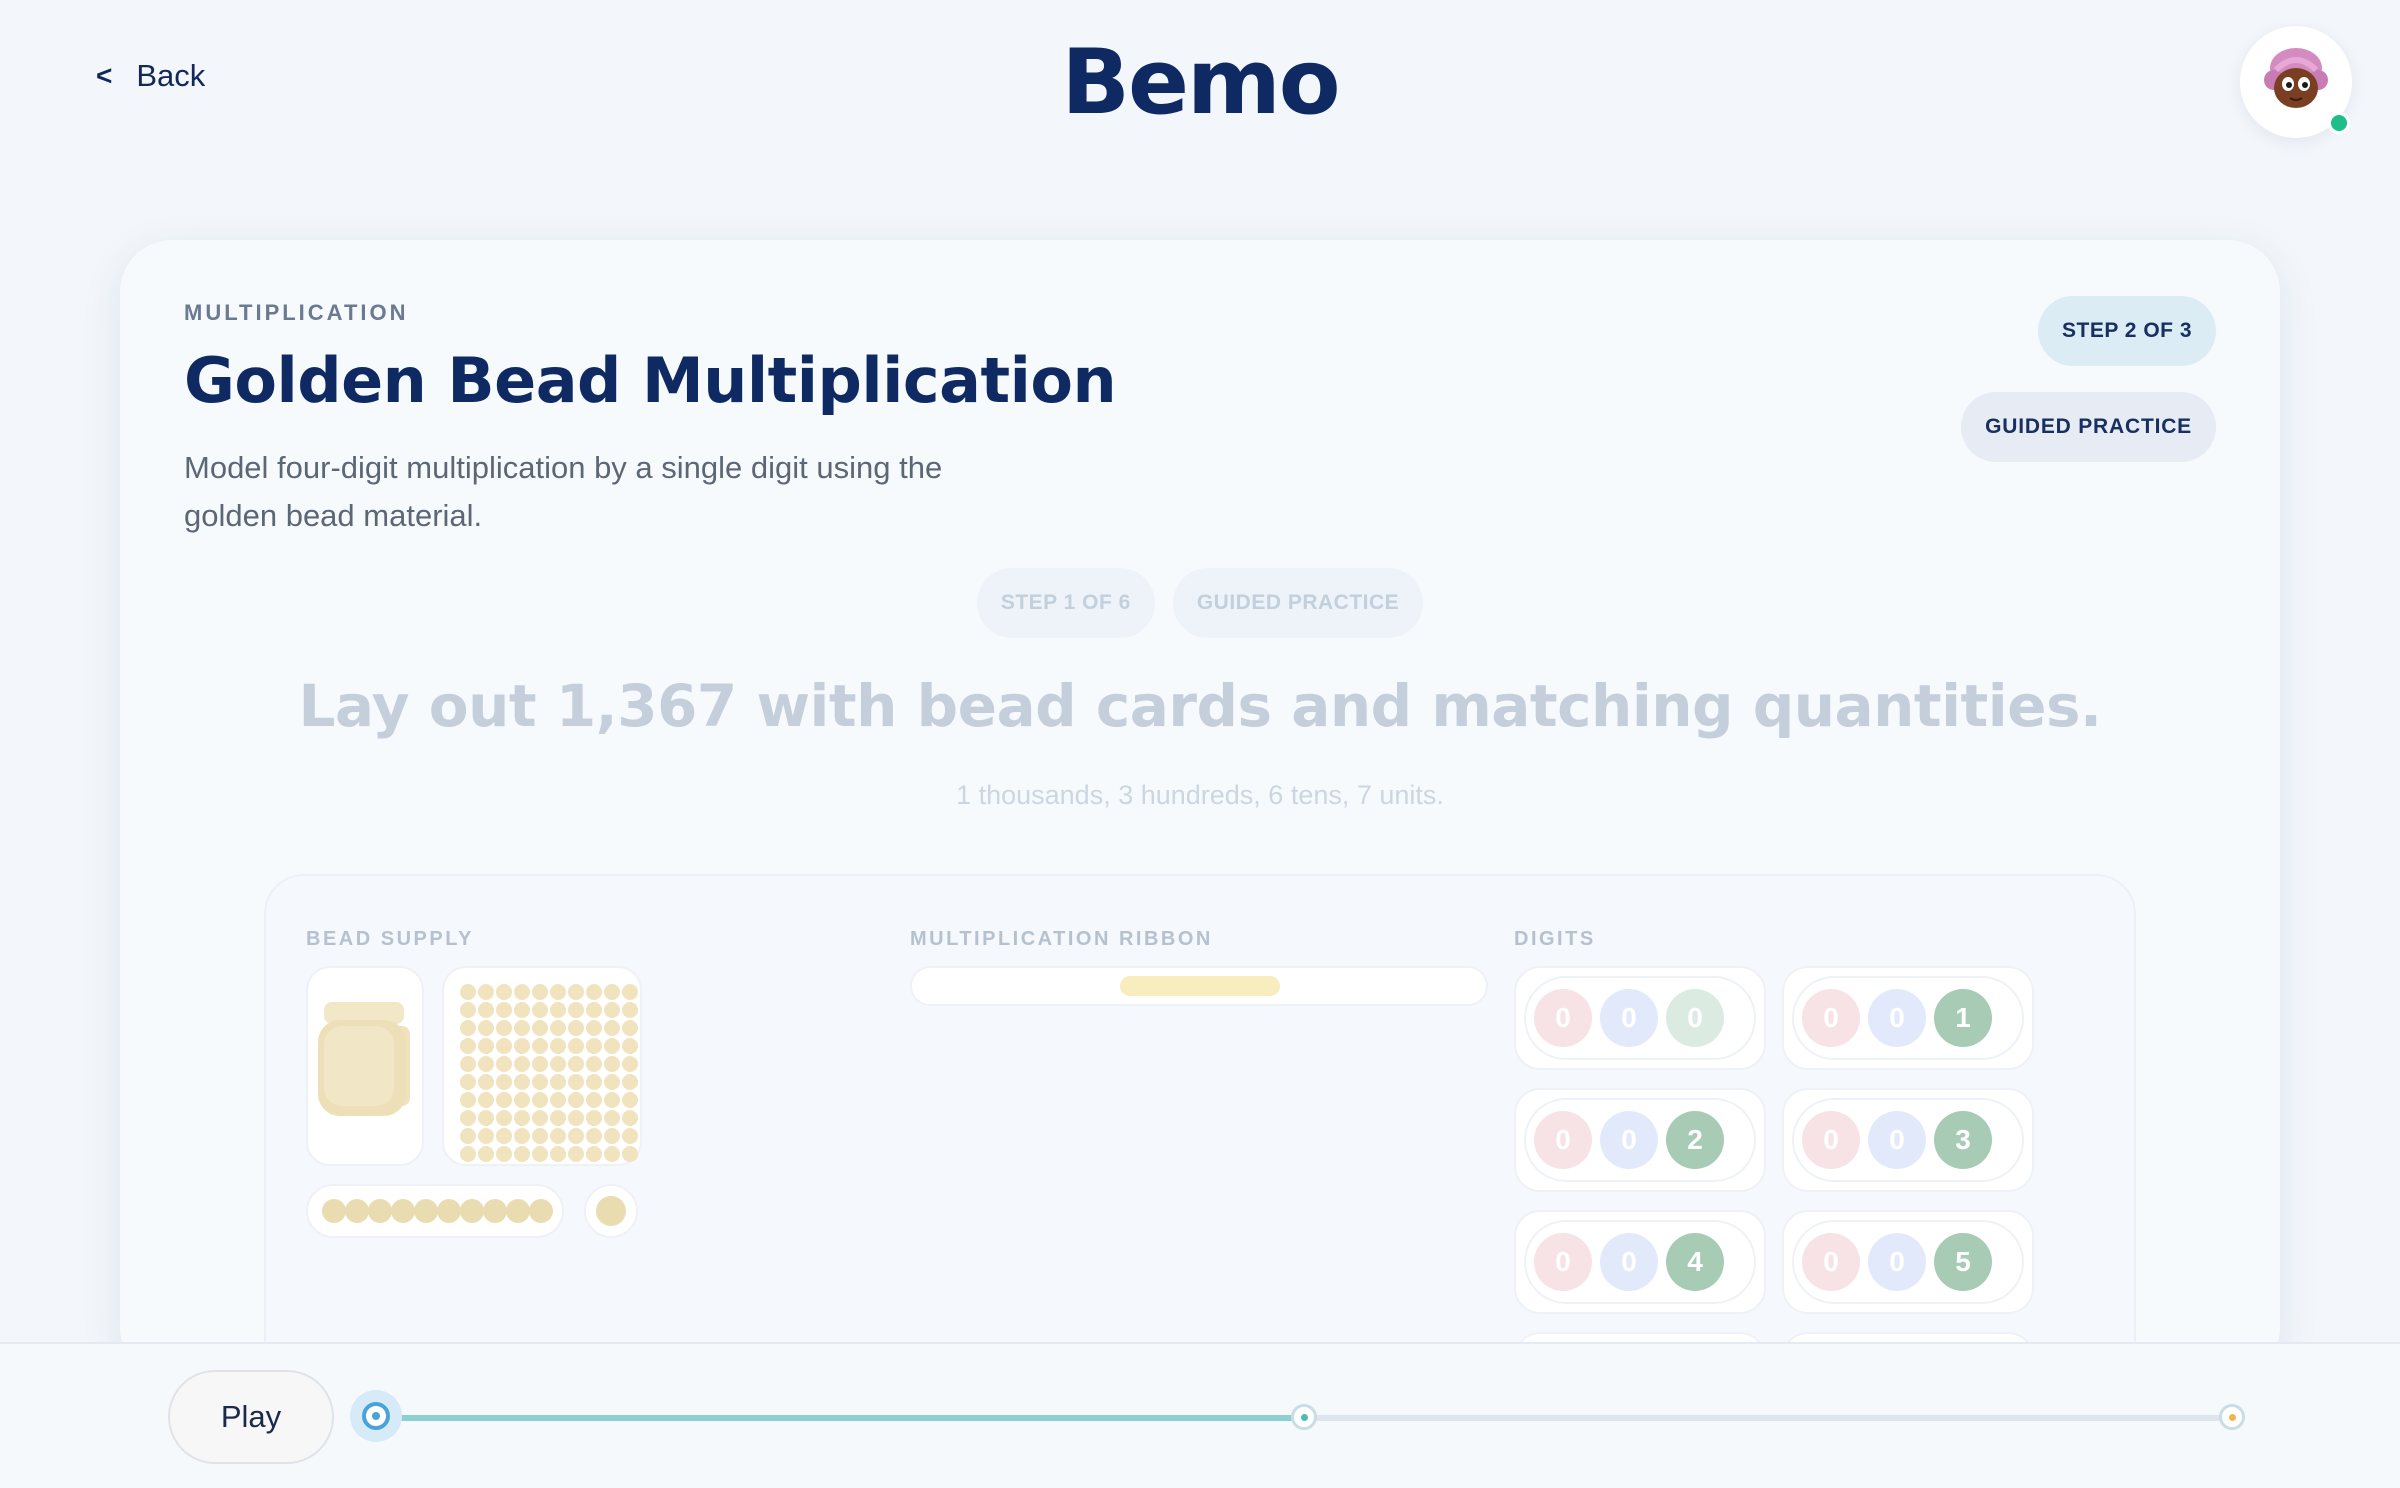 The image size is (2400, 1488). I want to click on avatar, so click(2296, 82).